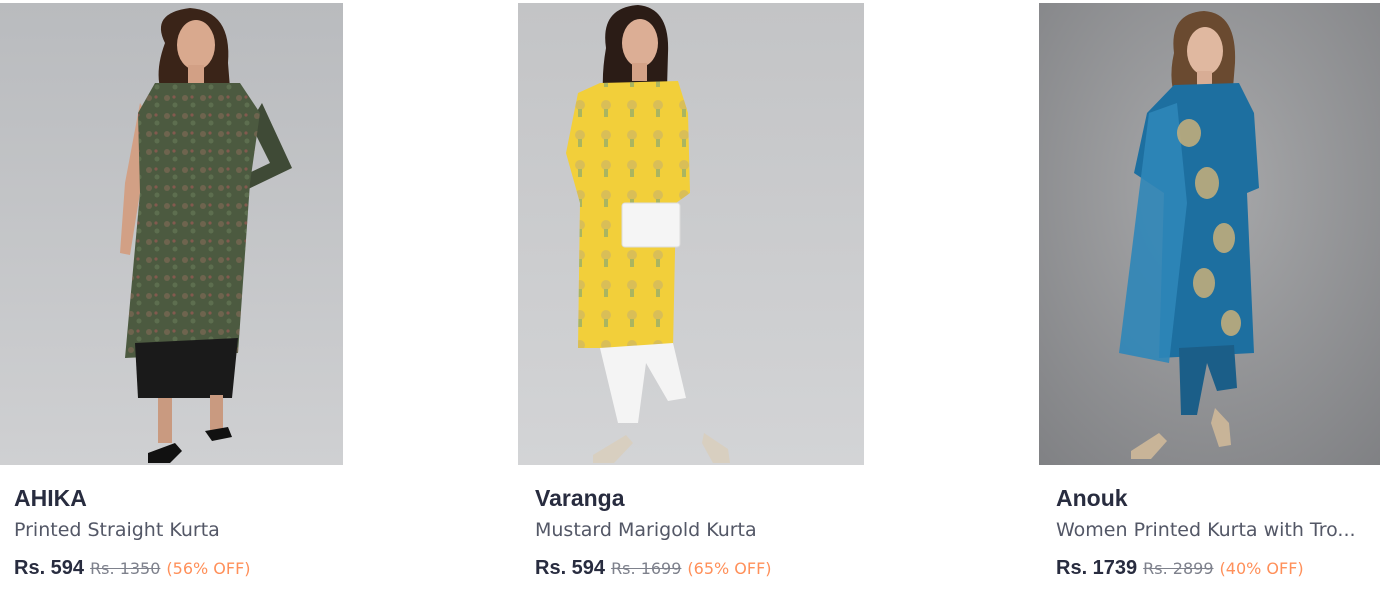 The height and width of the screenshot is (594, 1380). I want to click on product-discount: (40% OFF), so click(1261, 568).